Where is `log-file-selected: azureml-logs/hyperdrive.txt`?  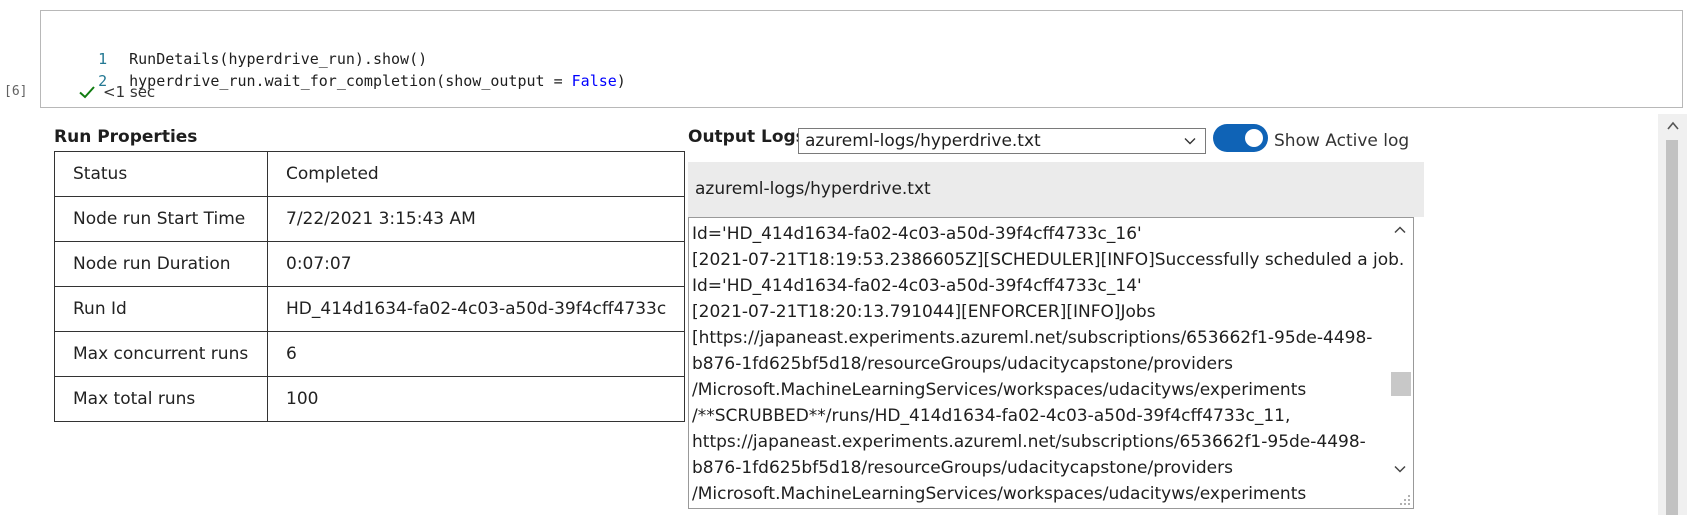
log-file-selected: azureml-logs/hyperdrive.txt is located at coordinates (923, 141).